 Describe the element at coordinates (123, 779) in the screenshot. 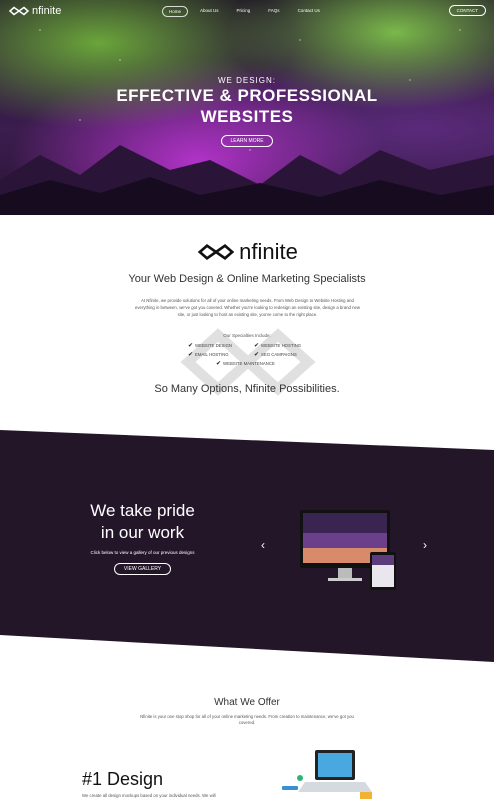

I see `feature-title: #1 Design` at that location.